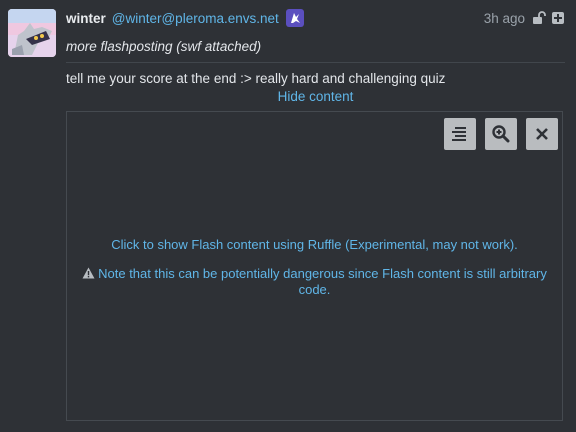 The image size is (576, 432). I want to click on user-handle: @winter@pleroma.envs.net, so click(195, 18).